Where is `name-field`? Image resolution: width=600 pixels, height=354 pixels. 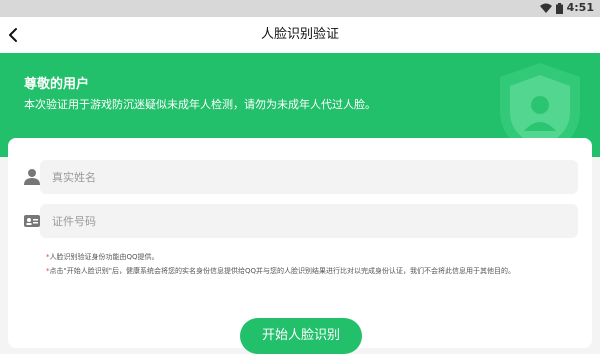
name-field is located at coordinates (309, 177).